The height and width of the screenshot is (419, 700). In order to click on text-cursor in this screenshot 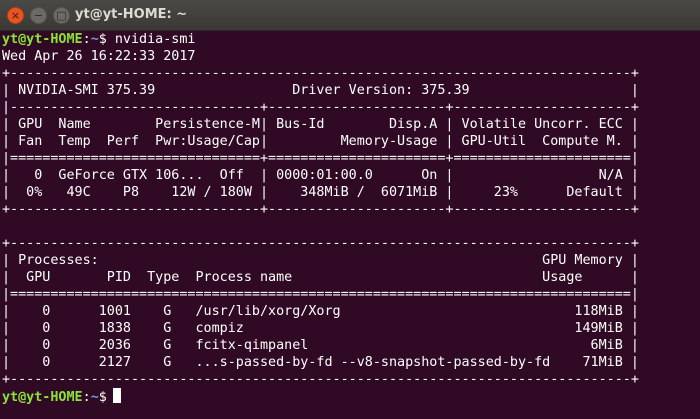, I will do `click(116, 395)`.